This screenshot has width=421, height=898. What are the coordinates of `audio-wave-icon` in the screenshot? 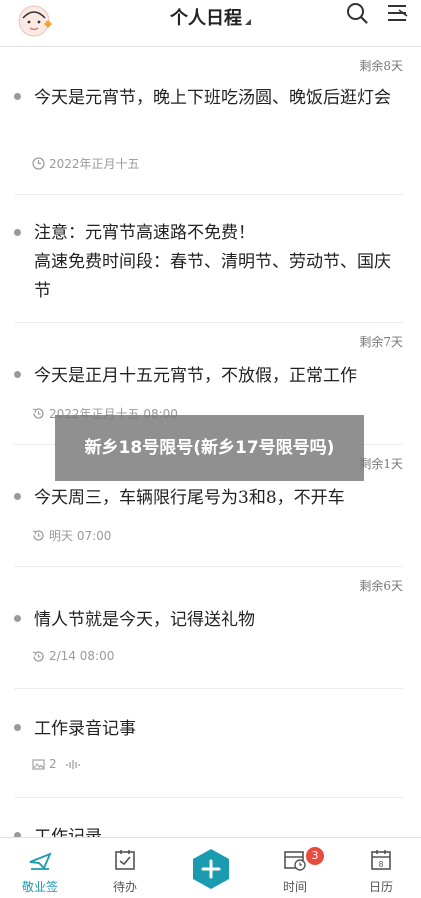 It's located at (73, 764).